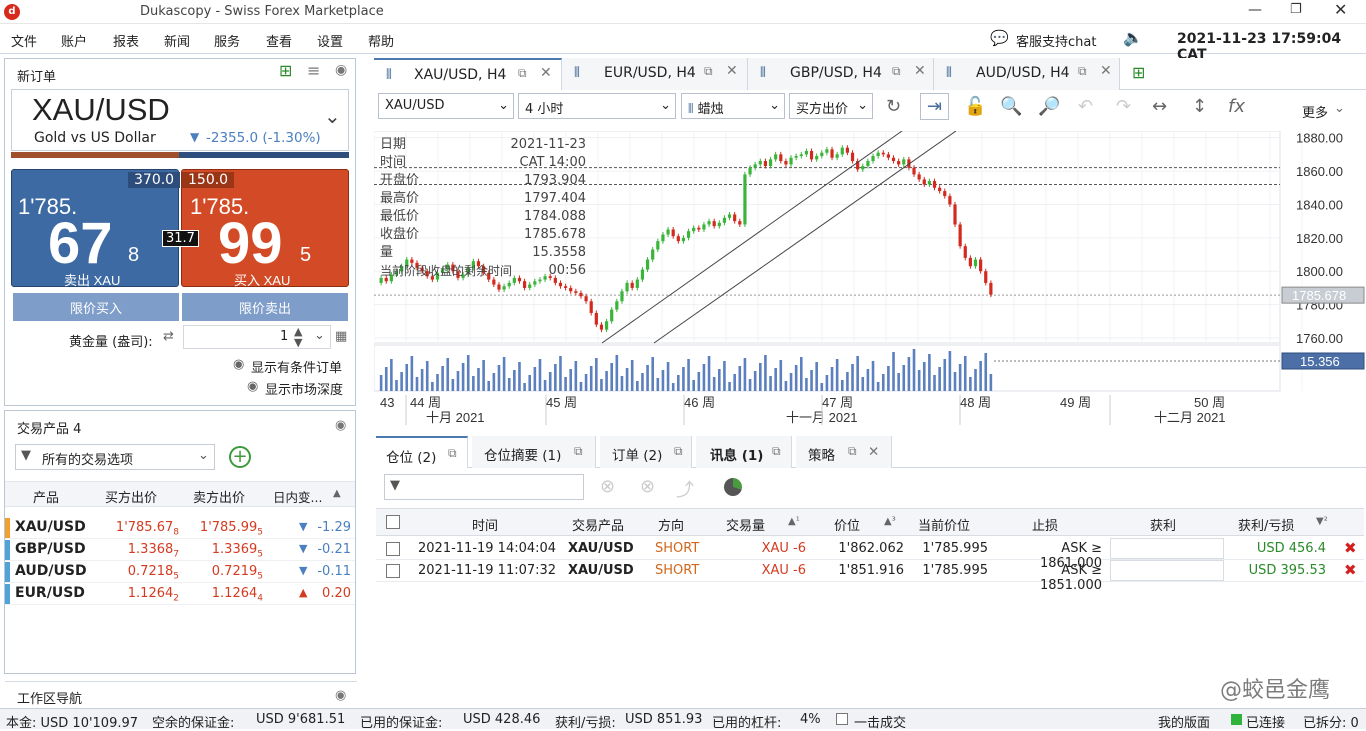 The width and height of the screenshot is (1366, 731). I want to click on more-menu: 更多, so click(1315, 111).